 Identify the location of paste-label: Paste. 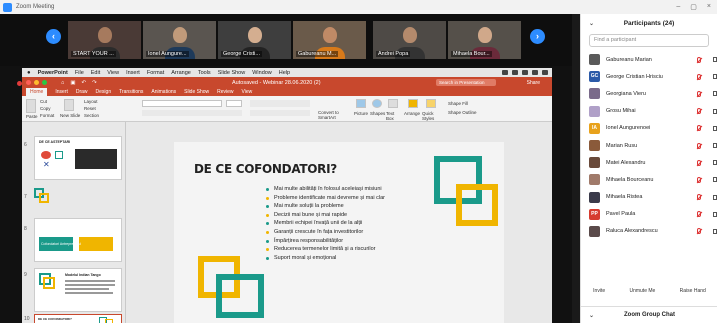
(32, 116).